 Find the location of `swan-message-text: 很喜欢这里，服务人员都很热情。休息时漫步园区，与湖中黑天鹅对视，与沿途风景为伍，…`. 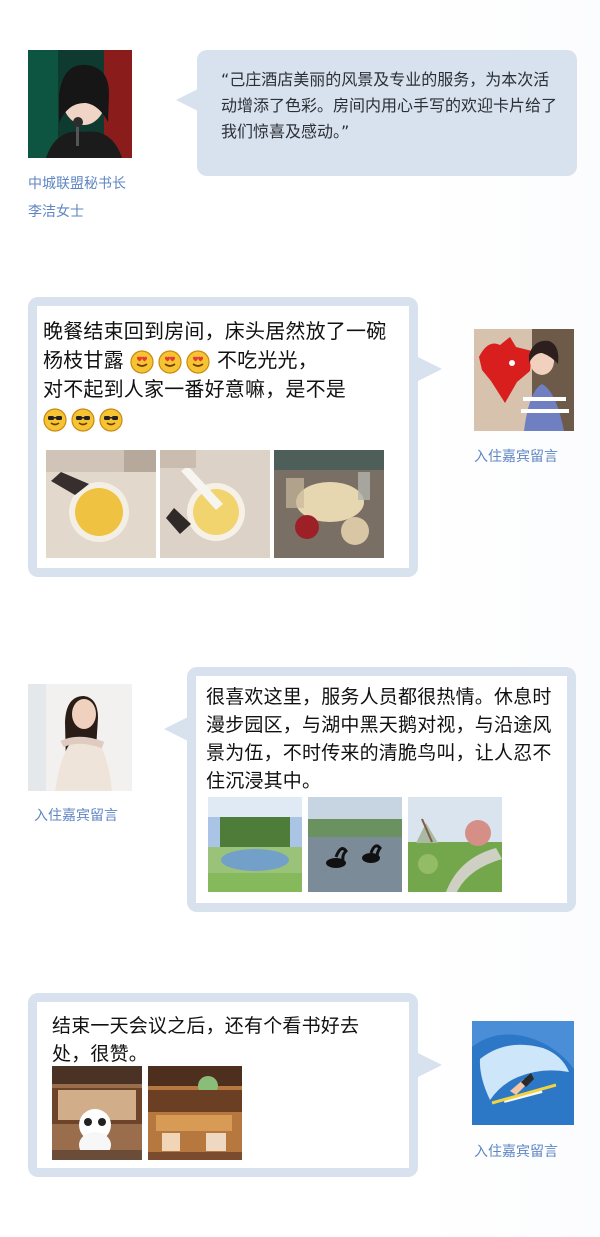

swan-message-text: 很喜欢这里，服务人员都很热情。休息时漫步园区，与湖中黑天鹅对视，与沿途风景为伍，… is located at coordinates (379, 739).